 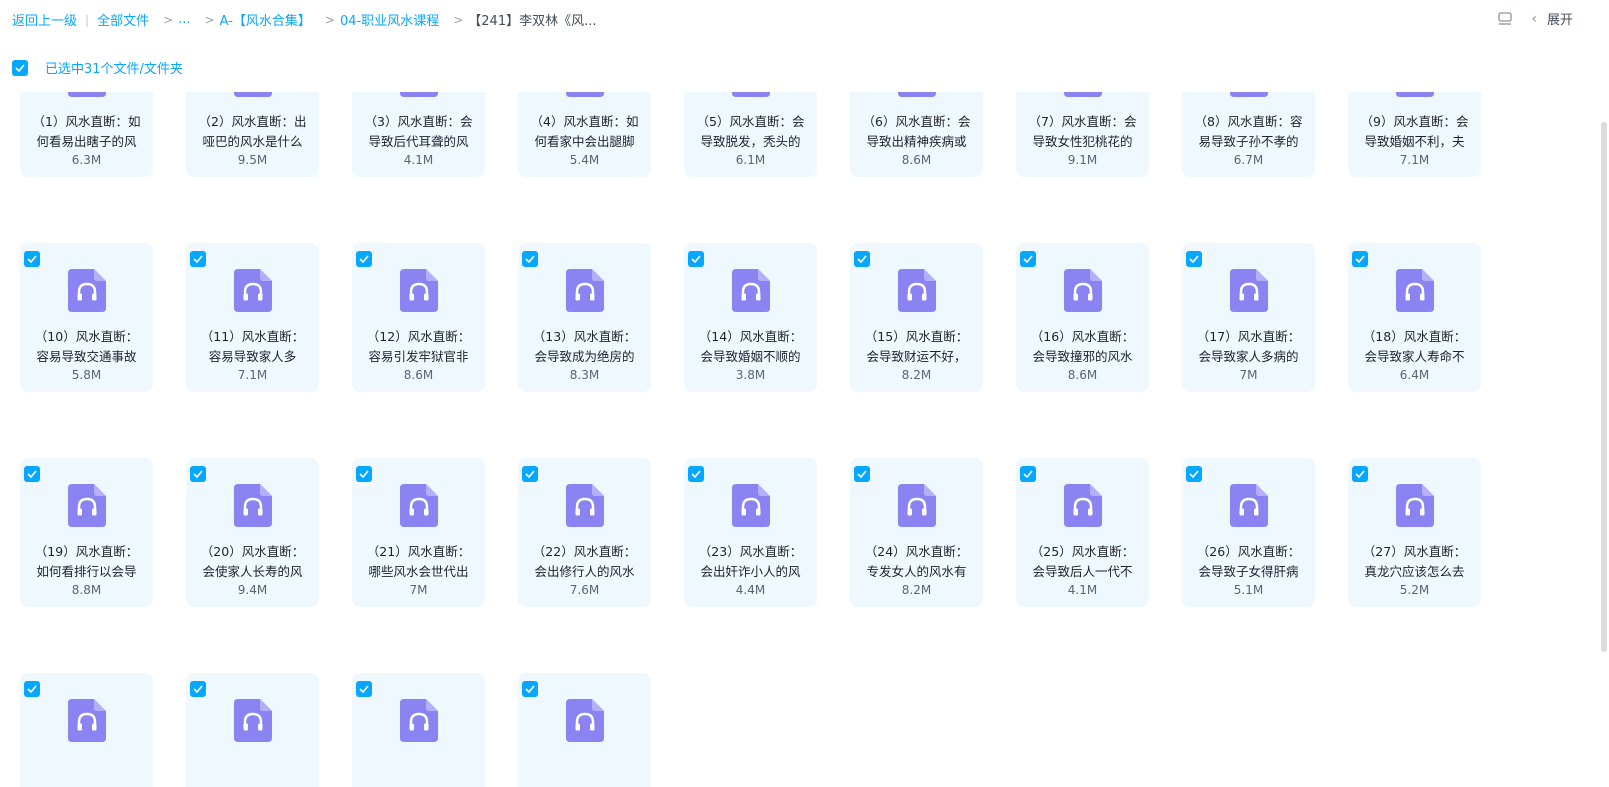 What do you see at coordinates (1248, 160) in the screenshot?
I see `file-size: 6.7M` at bounding box center [1248, 160].